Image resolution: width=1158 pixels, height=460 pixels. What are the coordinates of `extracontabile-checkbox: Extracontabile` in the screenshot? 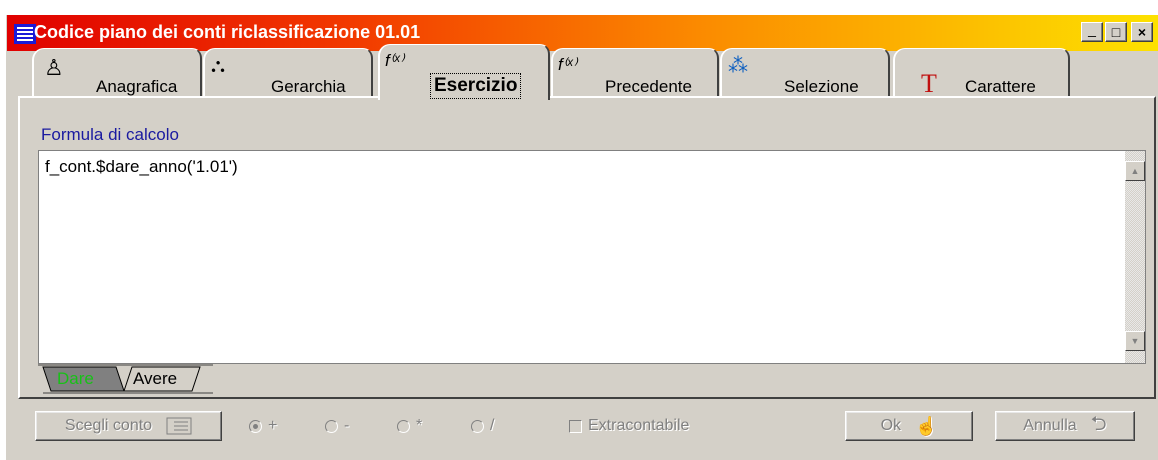 It's located at (629, 426).